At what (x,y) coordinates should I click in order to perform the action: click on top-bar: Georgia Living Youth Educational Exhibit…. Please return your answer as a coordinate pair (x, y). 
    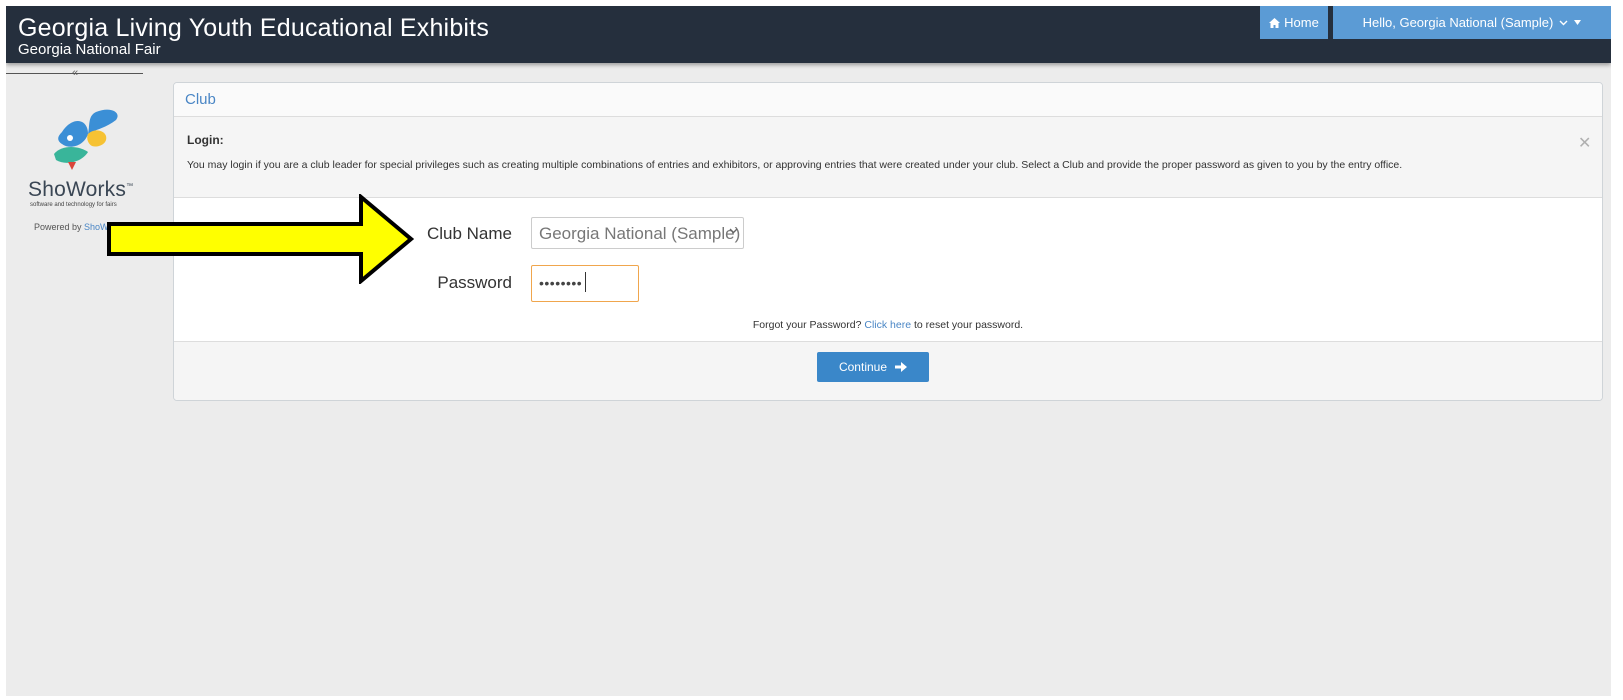
    Looking at the image, I should click on (808, 34).